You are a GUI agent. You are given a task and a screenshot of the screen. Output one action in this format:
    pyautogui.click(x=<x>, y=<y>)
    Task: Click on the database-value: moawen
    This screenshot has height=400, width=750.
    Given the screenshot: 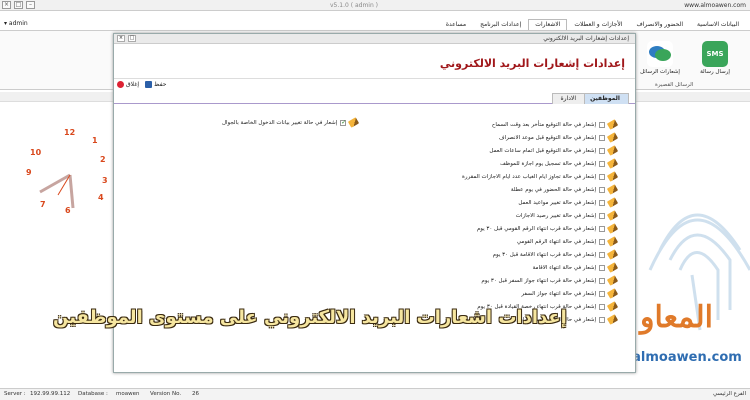 What is the action you would take?
    pyautogui.click(x=128, y=394)
    